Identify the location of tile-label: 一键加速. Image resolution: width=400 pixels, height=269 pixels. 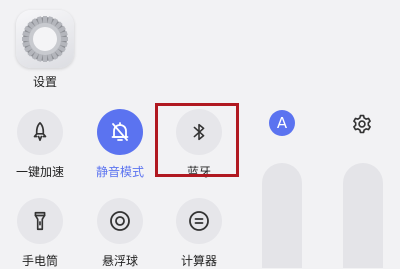
(39, 172).